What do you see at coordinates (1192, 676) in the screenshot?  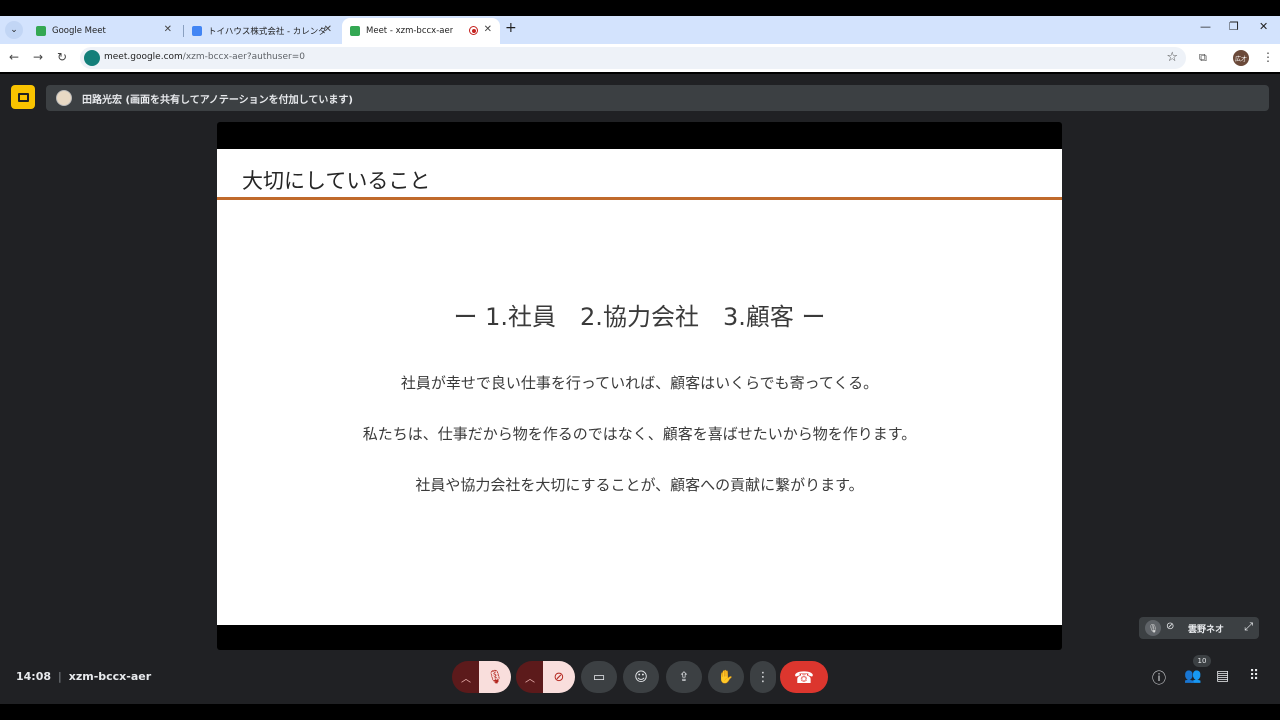 I see `people-icon: 👥` at bounding box center [1192, 676].